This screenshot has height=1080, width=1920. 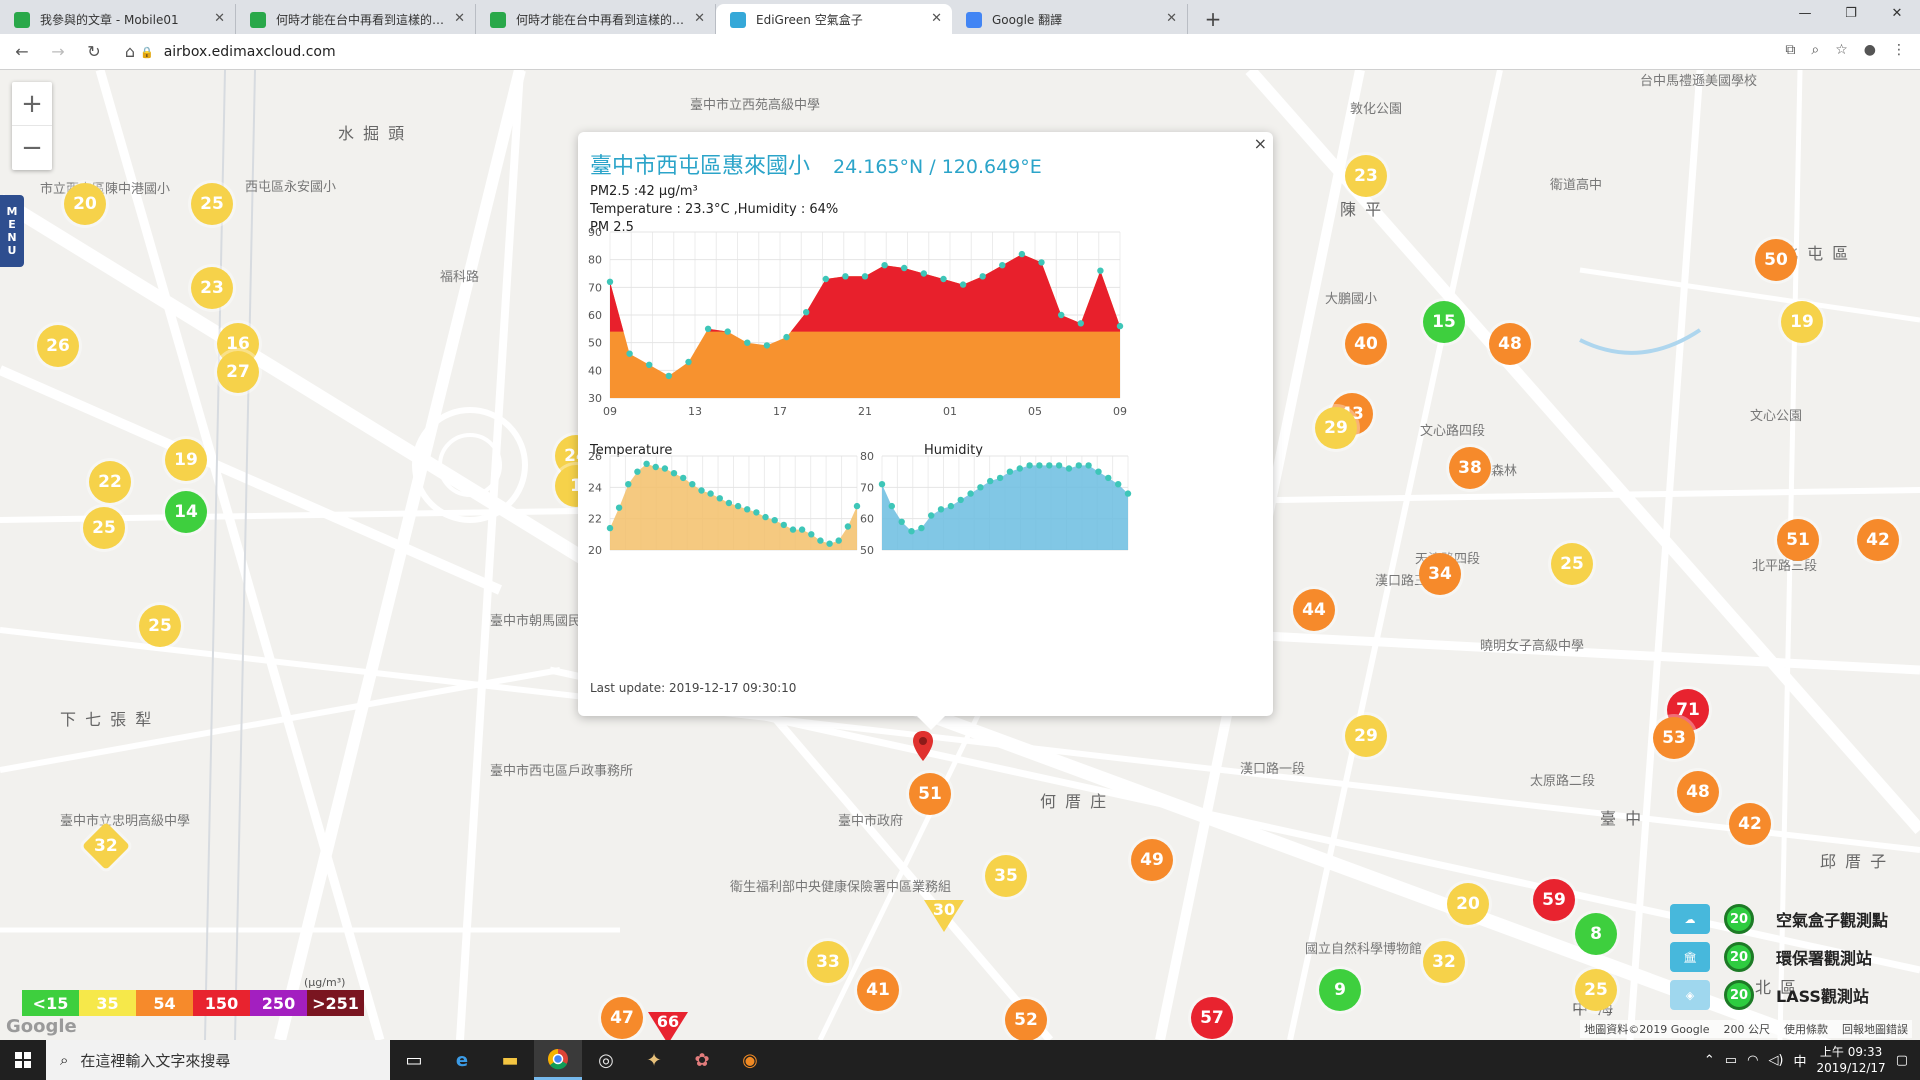 I want to click on forward-icon: →, so click(x=58, y=51).